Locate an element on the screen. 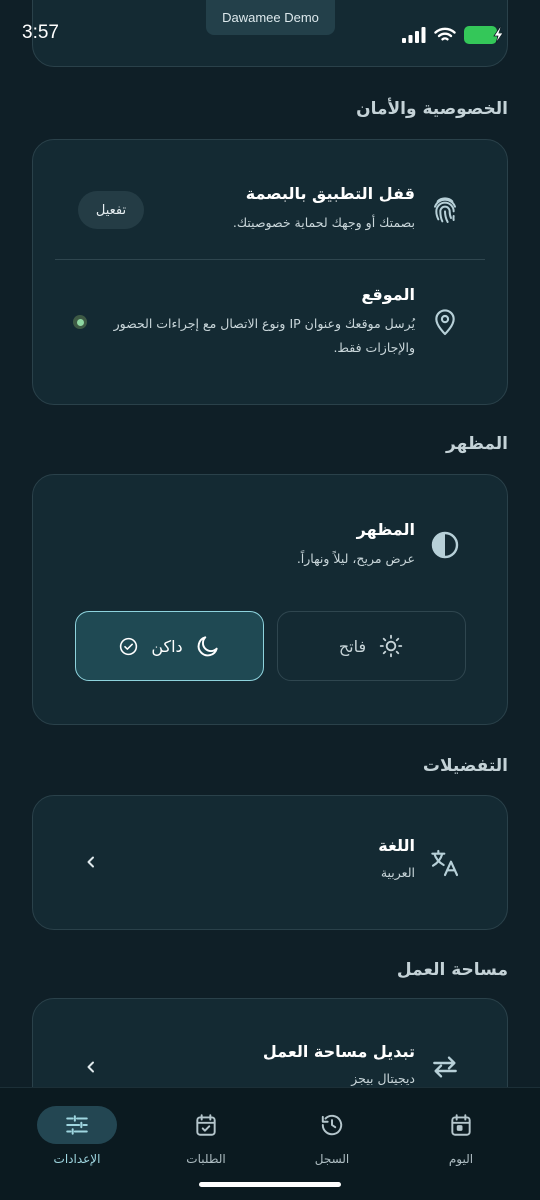 Image resolution: width=540 pixels, height=1200 pixels. dark-theme-label: داكن is located at coordinates (167, 646).